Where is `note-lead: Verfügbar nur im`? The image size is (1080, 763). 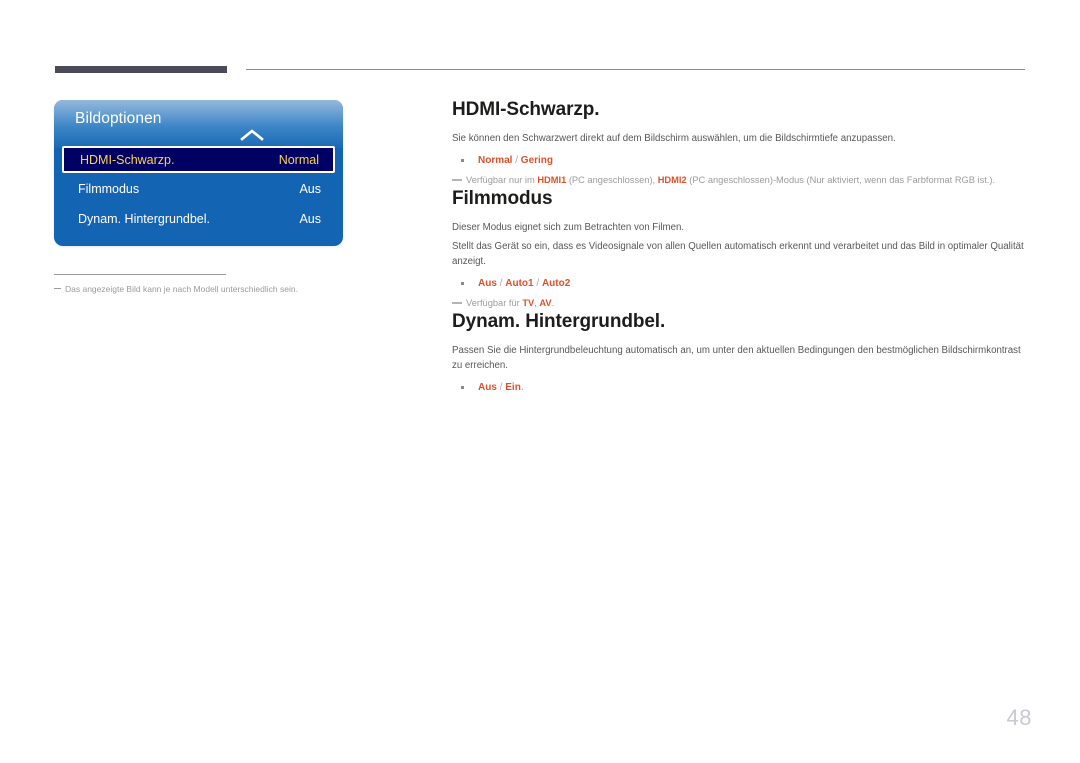 note-lead: Verfügbar nur im is located at coordinates (502, 180).